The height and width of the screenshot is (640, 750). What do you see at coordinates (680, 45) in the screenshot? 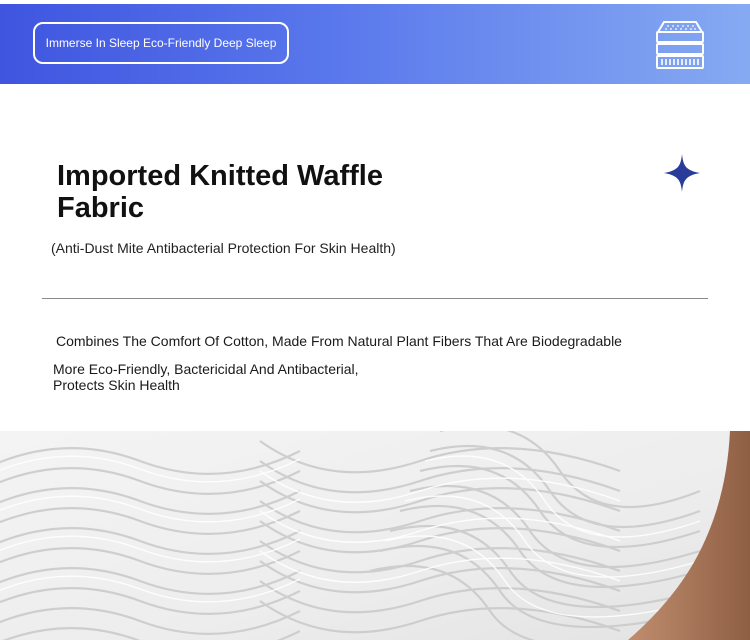
I see `mattress-icon` at bounding box center [680, 45].